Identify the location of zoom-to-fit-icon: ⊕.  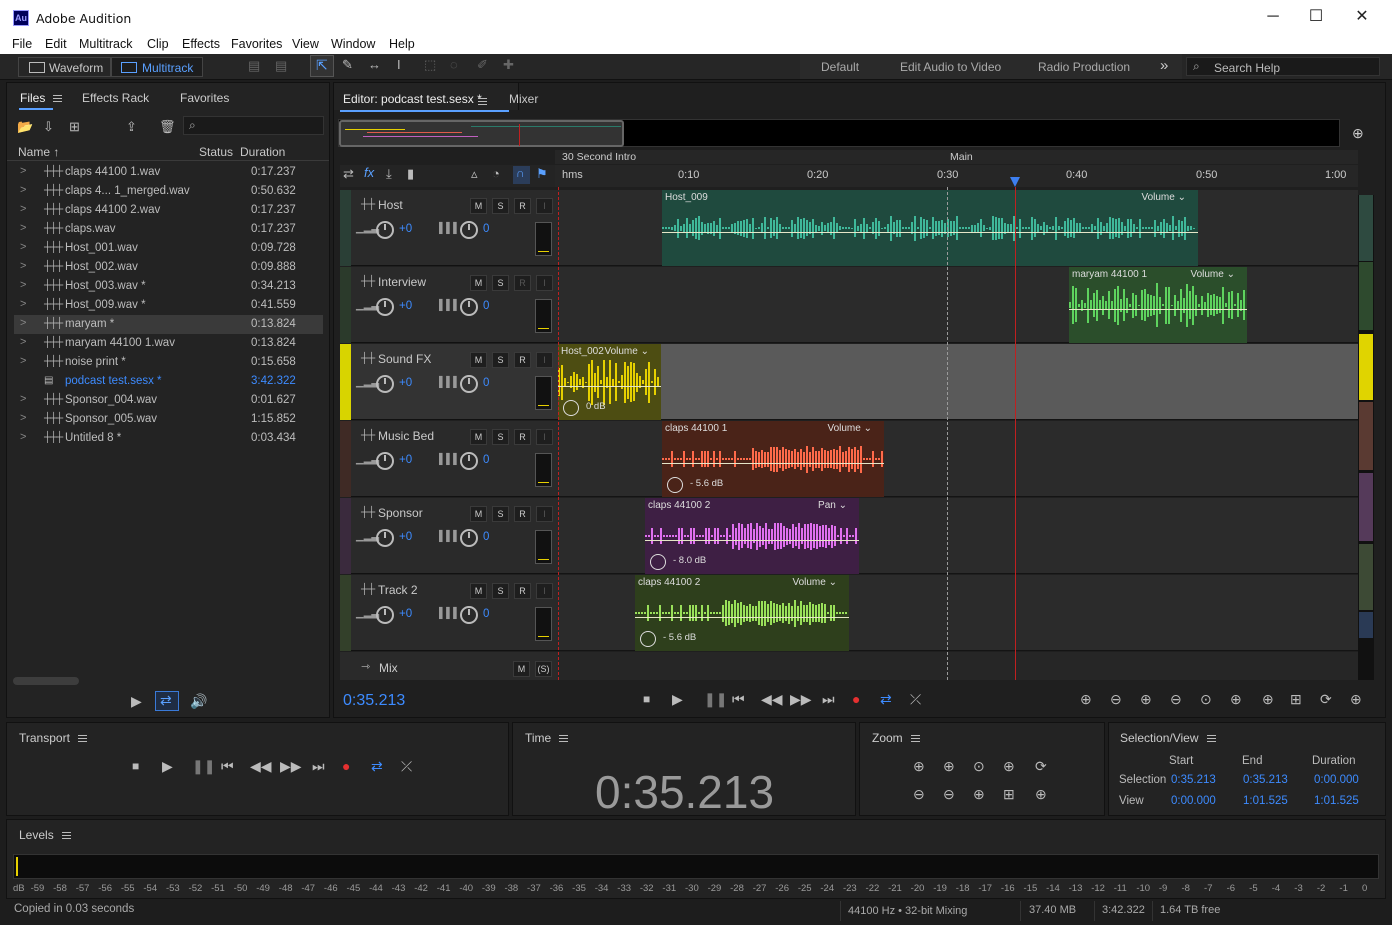
(1358, 133).